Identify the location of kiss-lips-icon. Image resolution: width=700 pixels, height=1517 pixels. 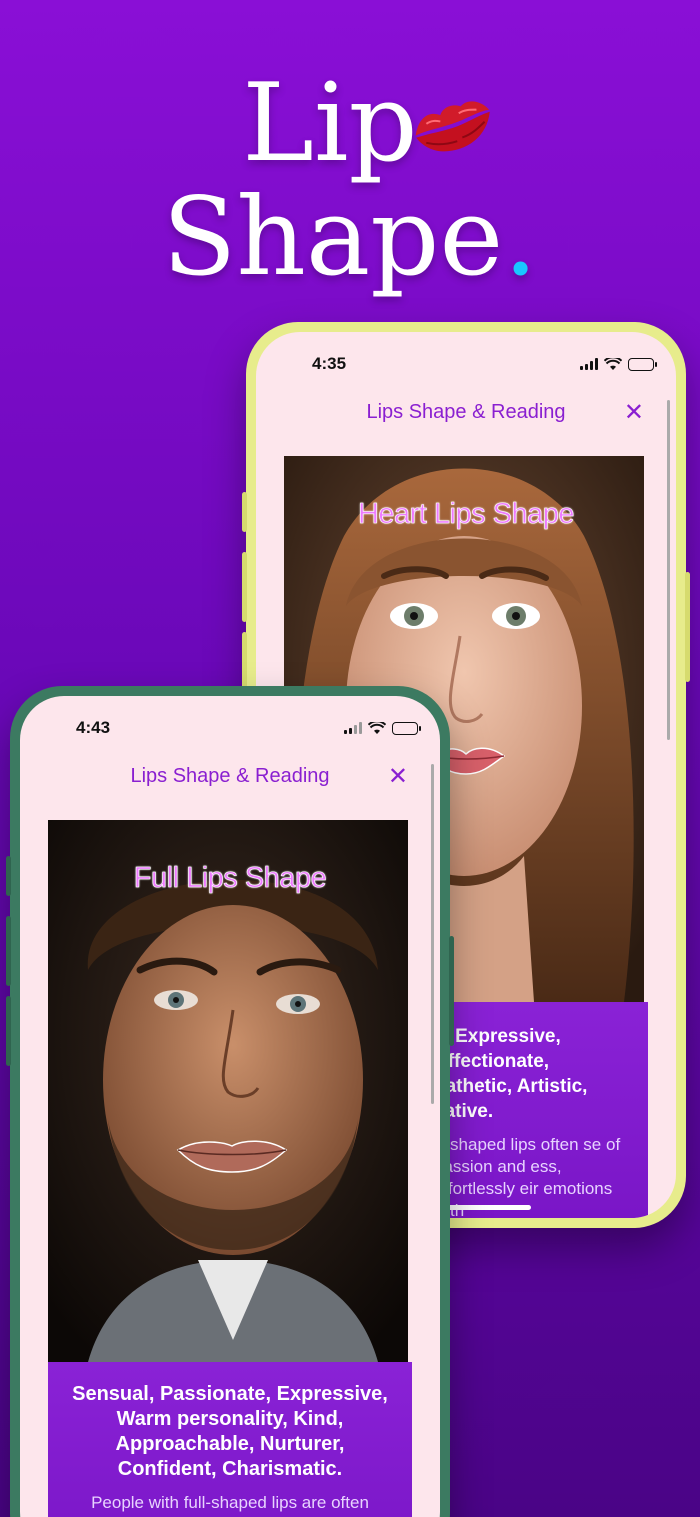
(452, 126).